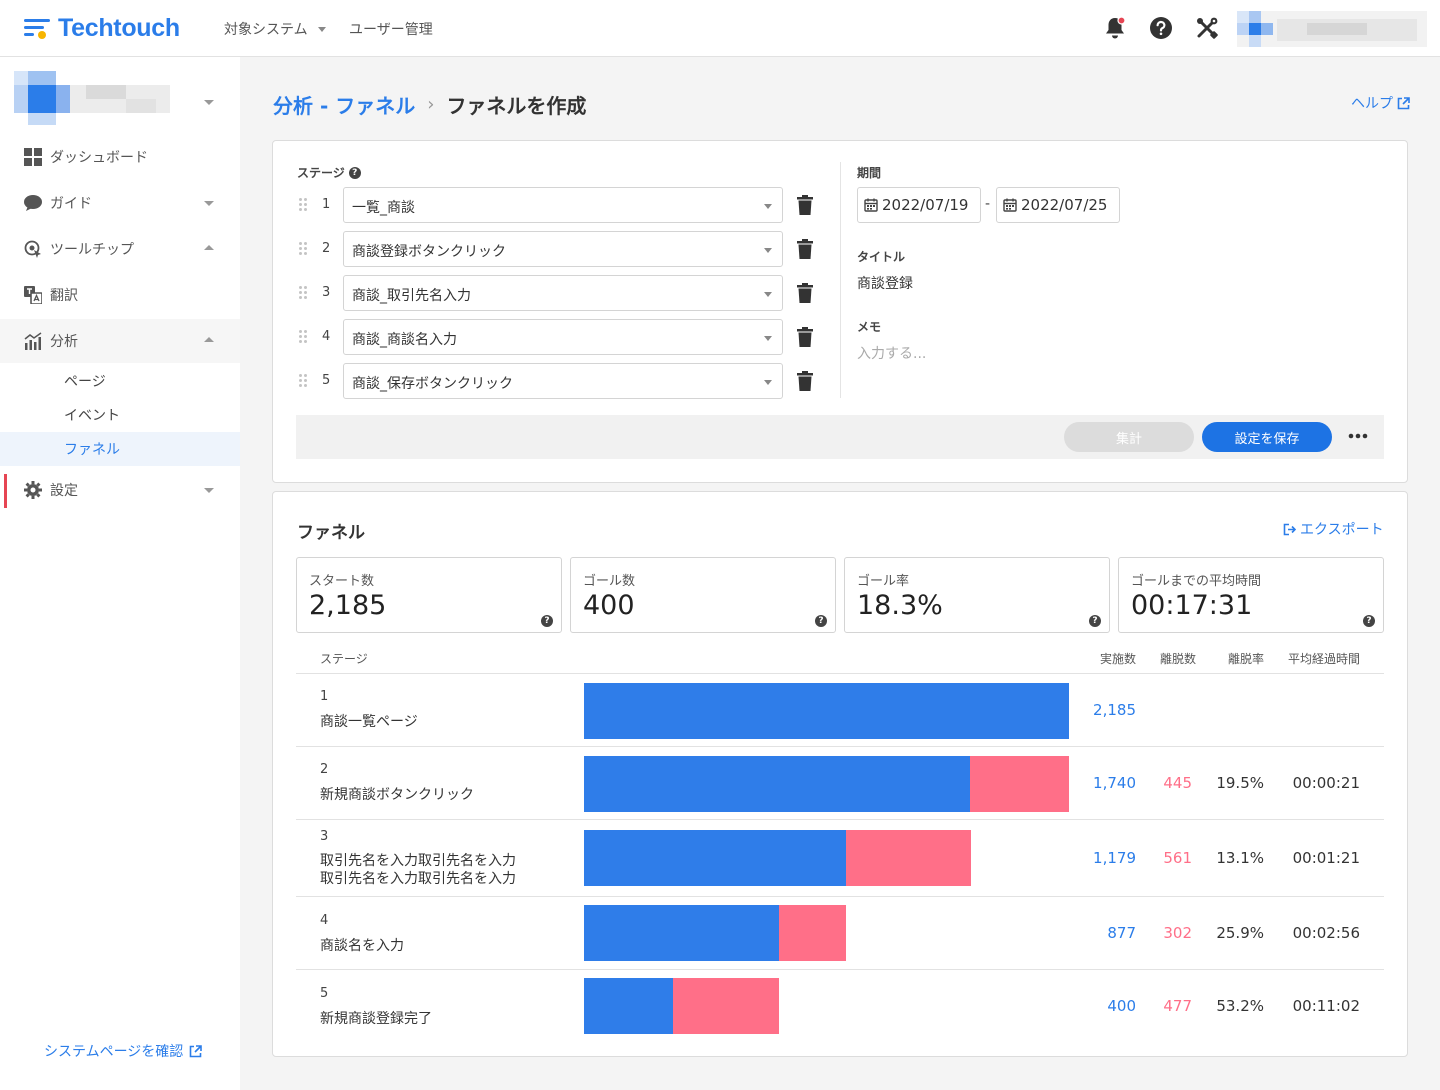 The width and height of the screenshot is (1440, 1090). Describe the element at coordinates (5, 491) in the screenshot. I see `active-marker` at that location.